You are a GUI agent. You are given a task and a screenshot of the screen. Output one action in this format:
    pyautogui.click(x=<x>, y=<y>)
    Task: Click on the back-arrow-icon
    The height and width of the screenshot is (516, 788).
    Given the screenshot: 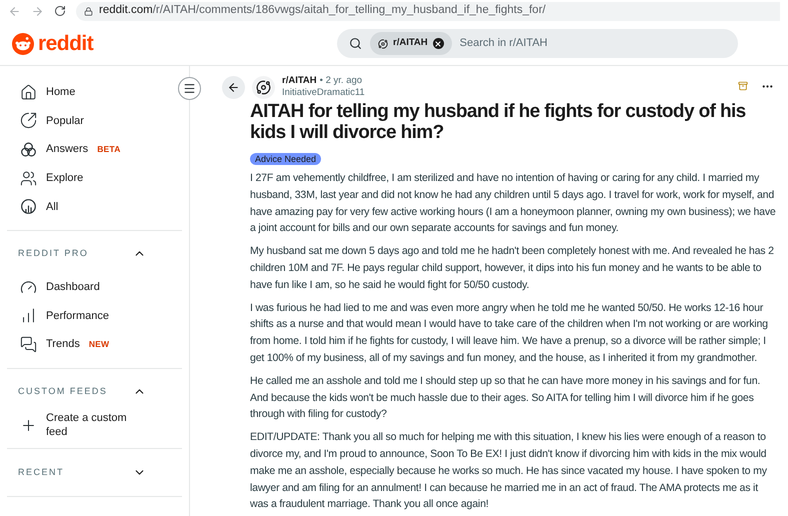 What is the action you would take?
    pyautogui.click(x=233, y=87)
    